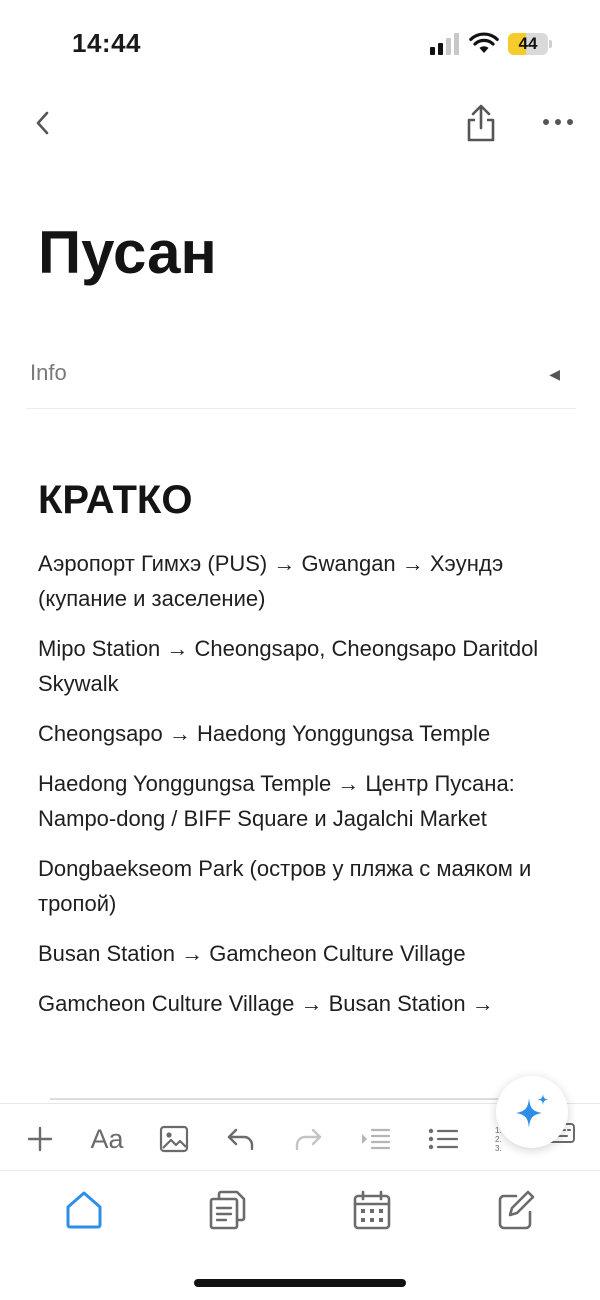 The image size is (600, 1300). I want to click on documents-icon, so click(227, 1210).